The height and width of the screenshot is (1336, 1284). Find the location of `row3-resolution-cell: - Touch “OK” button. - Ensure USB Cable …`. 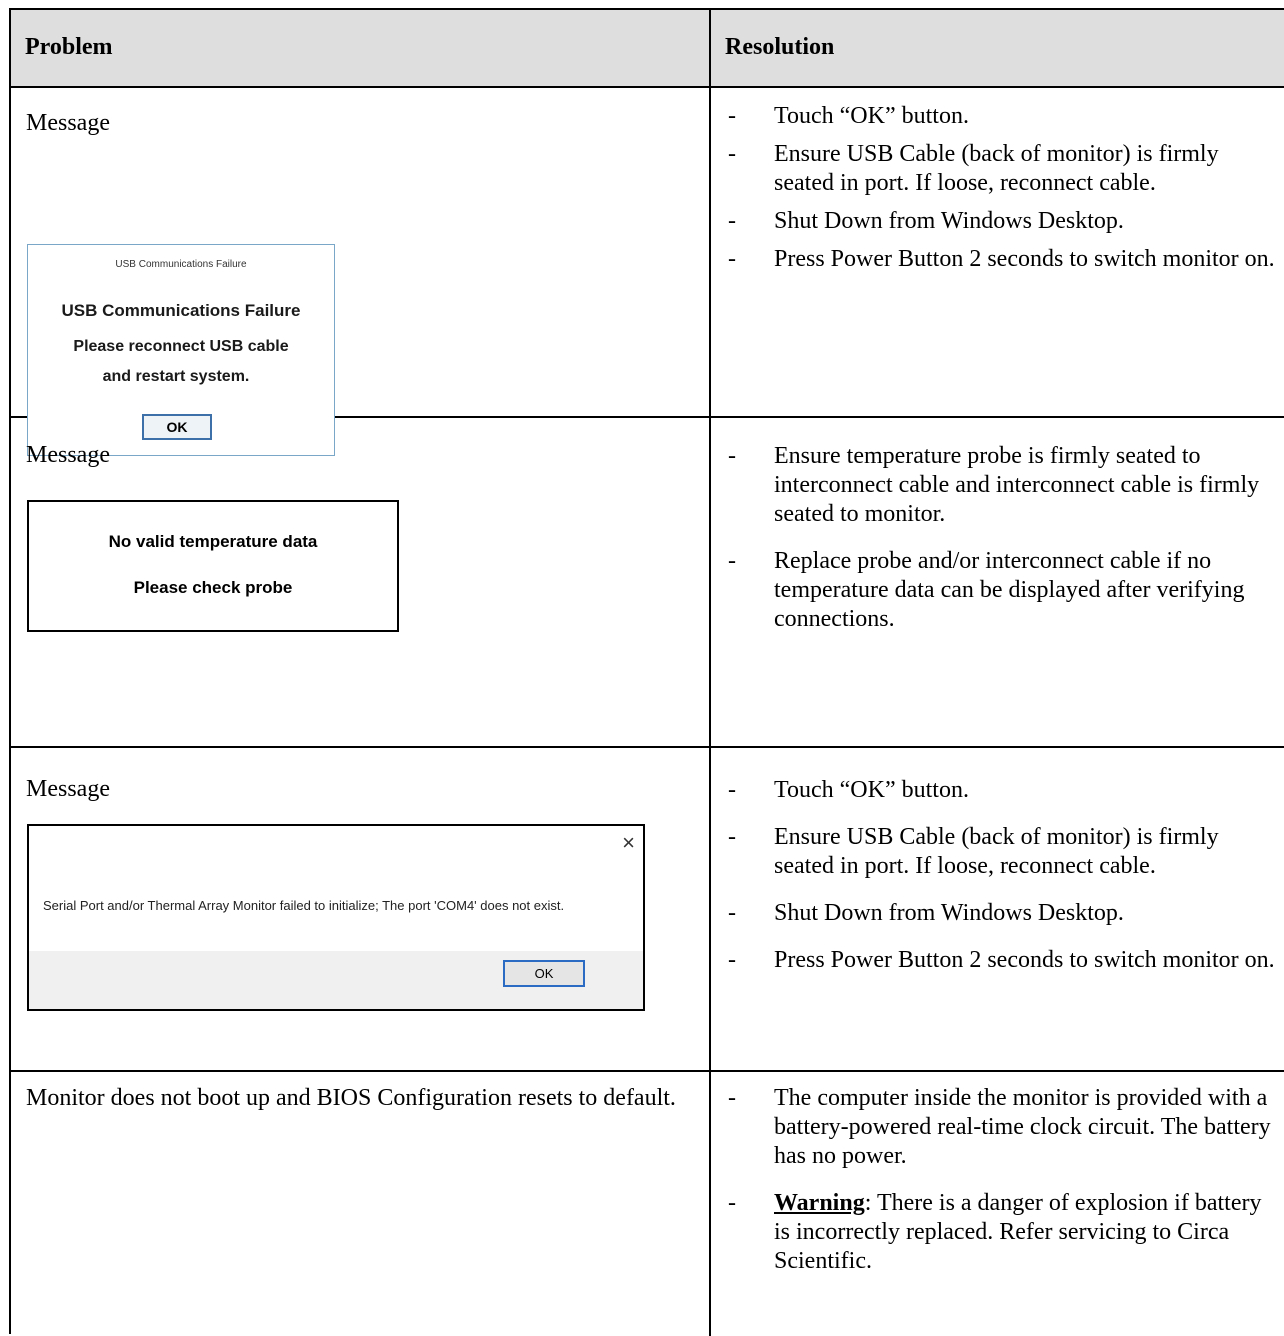

row3-resolution-cell: - Touch “OK” button. - Ensure USB Cable … is located at coordinates (997, 910).